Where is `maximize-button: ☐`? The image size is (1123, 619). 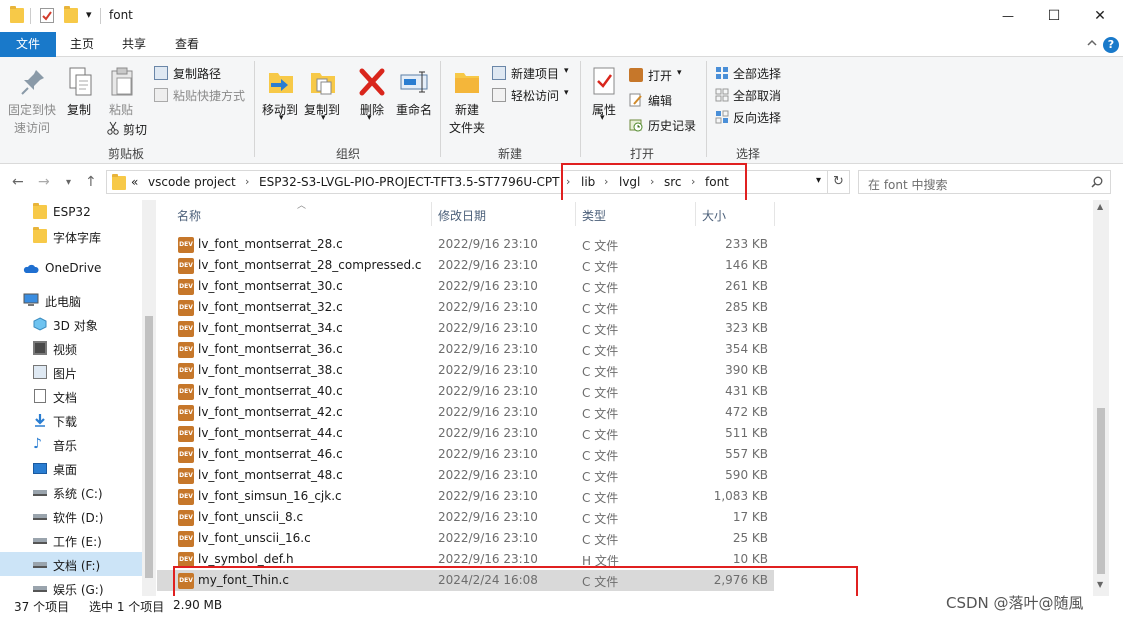
maximize-button: ☐ is located at coordinates (1054, 16).